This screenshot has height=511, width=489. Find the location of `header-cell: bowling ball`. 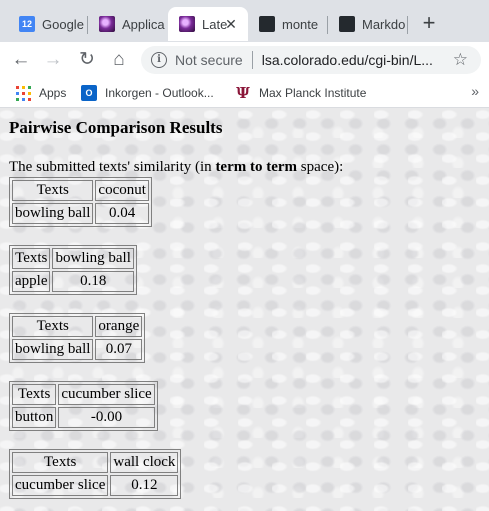

header-cell: bowling ball is located at coordinates (93, 258).